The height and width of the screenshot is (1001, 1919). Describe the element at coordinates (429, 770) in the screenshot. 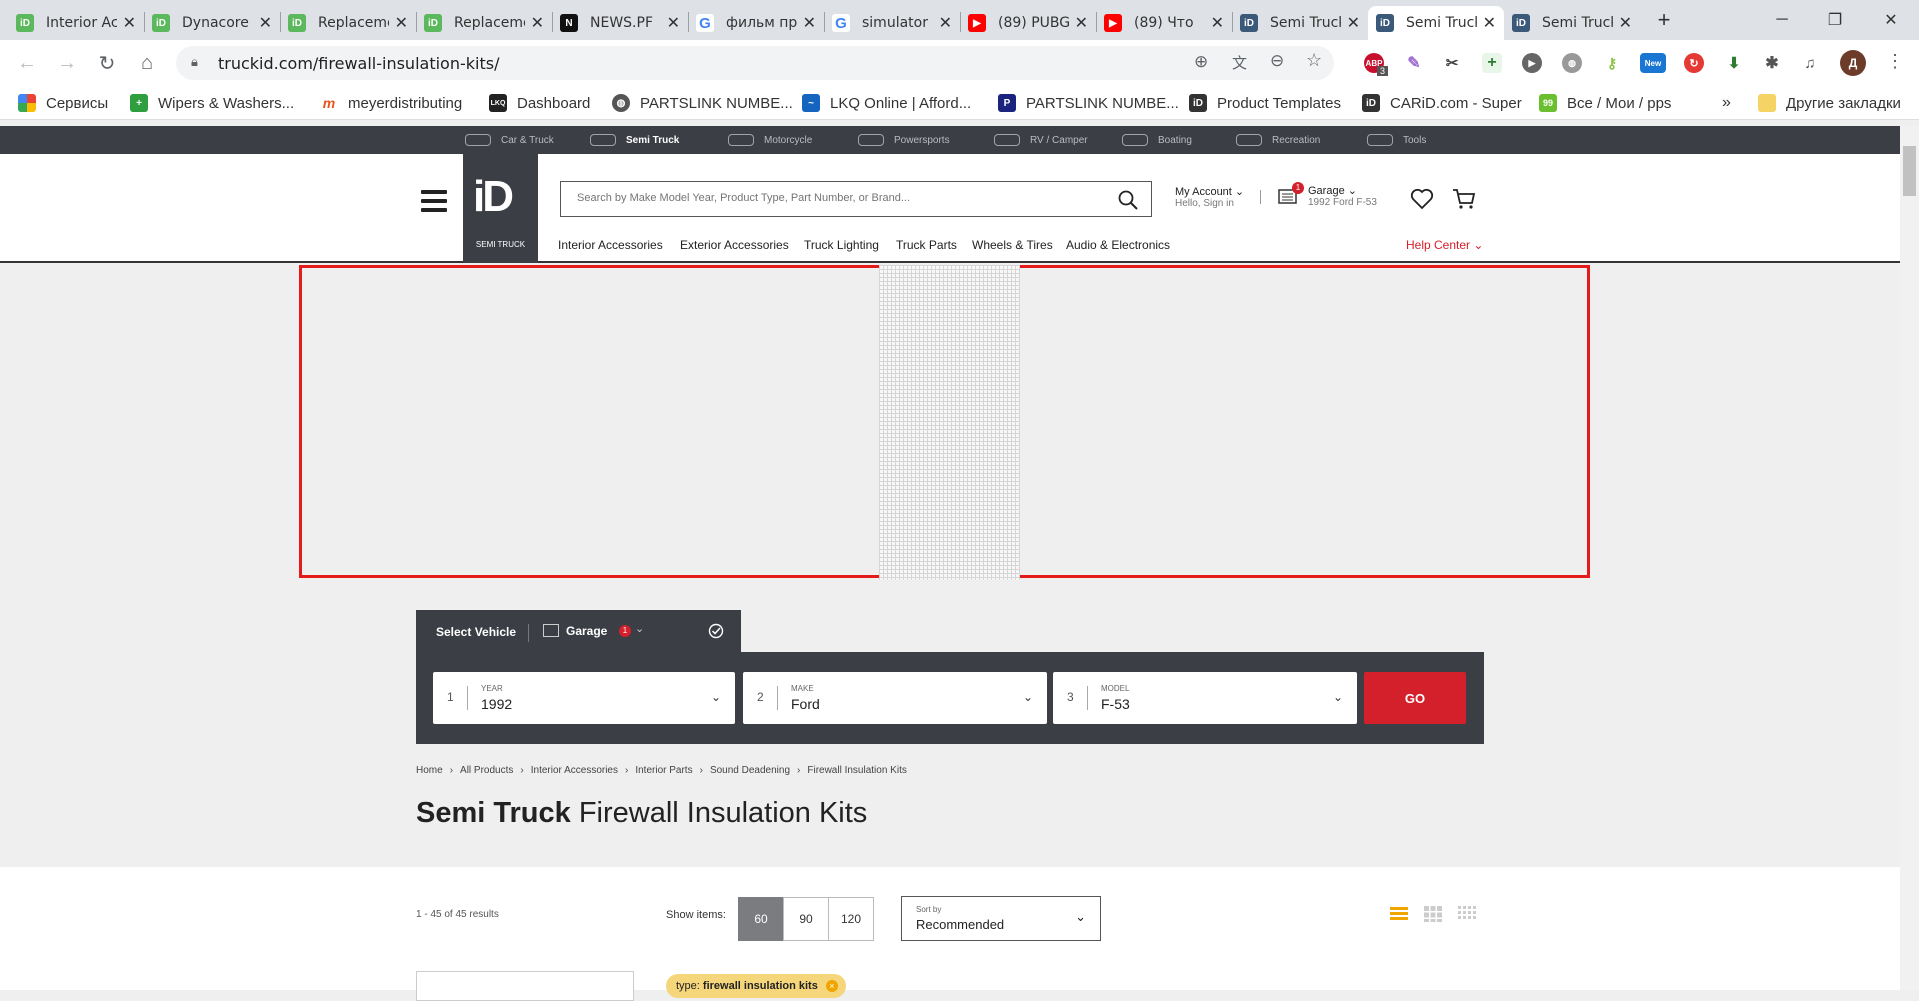

I see `breadcrumb-item: Home` at that location.